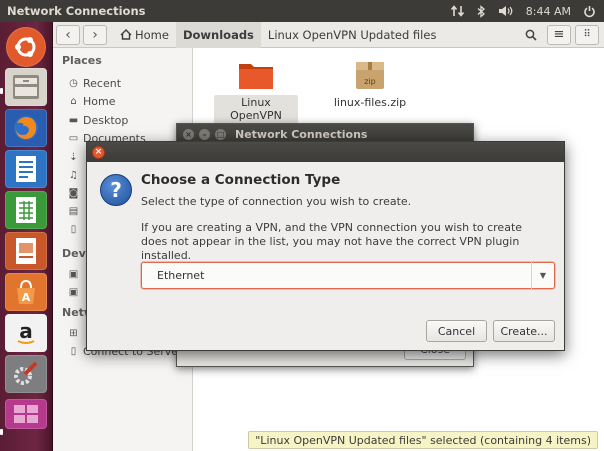 Image resolution: width=604 pixels, height=451 pixels. What do you see at coordinates (152, 34) in the screenshot?
I see `breadcrumb-home-label: Home` at bounding box center [152, 34].